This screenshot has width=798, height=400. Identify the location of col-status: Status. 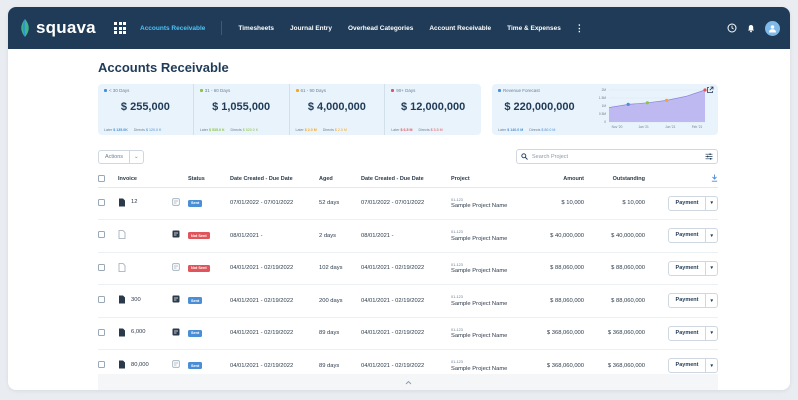
(209, 180).